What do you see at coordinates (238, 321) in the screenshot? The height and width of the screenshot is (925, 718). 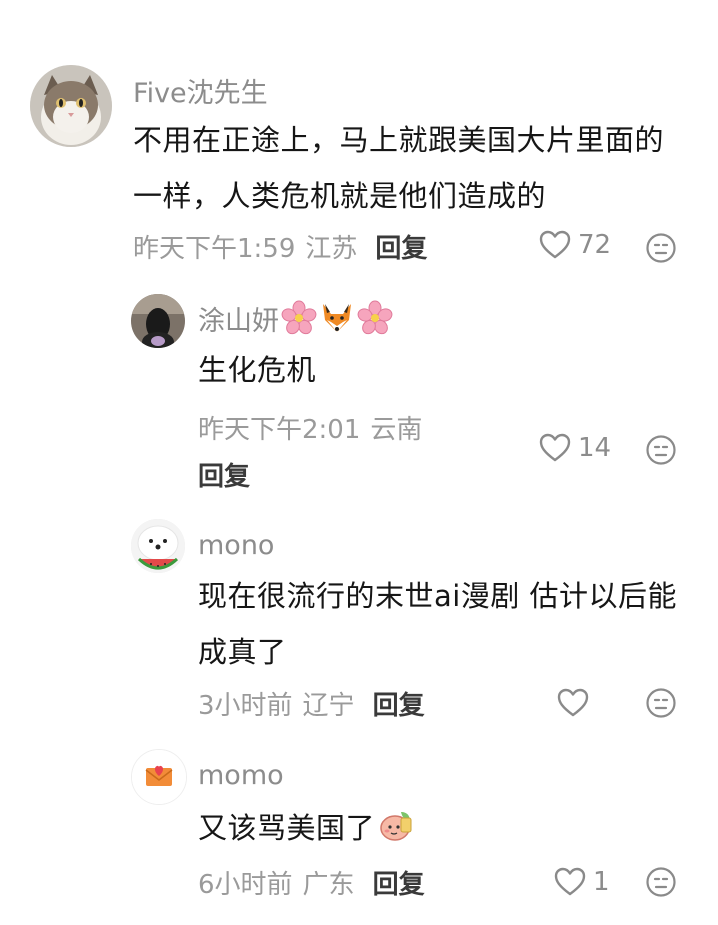 I see `username-text: 涂山妍` at bounding box center [238, 321].